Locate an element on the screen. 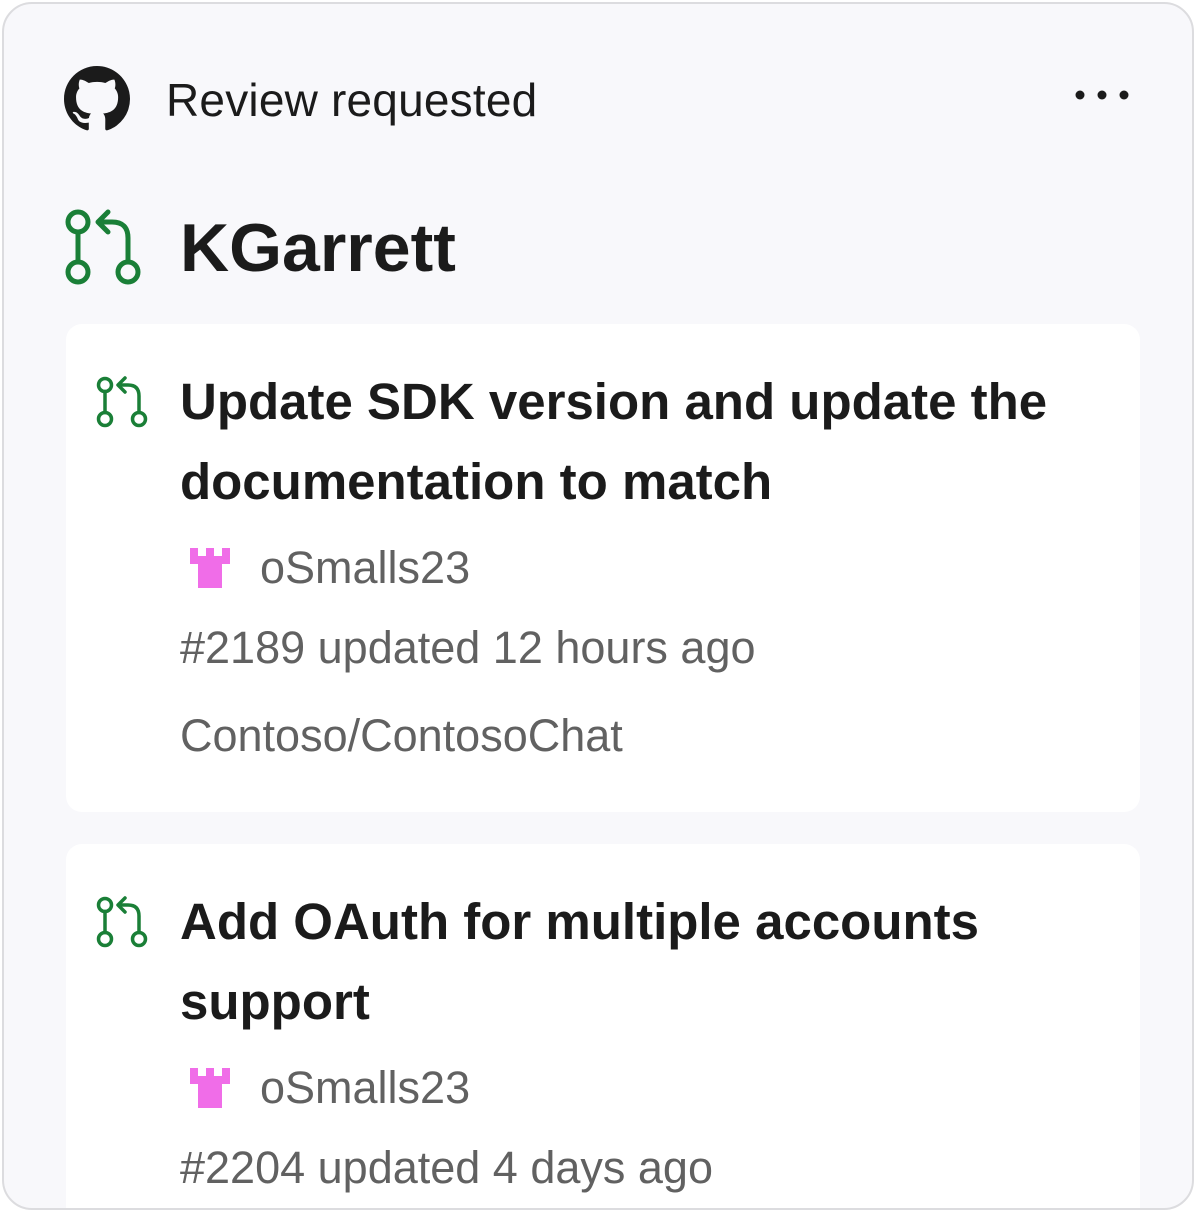  pull-request-updated: #2204 updated 4 days ago is located at coordinates (446, 1167).